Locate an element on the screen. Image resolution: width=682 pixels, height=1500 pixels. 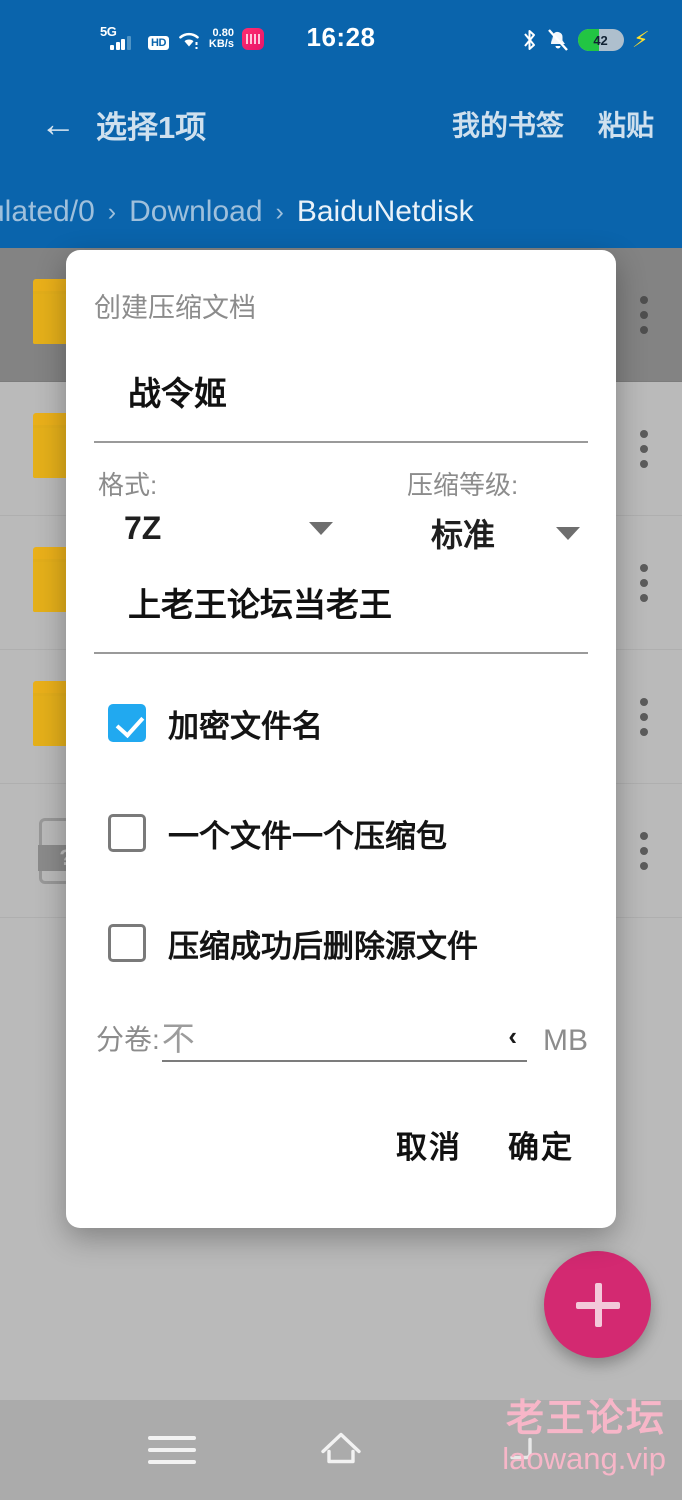
confirm-button: 确定 is located at coordinates (541, 1144).